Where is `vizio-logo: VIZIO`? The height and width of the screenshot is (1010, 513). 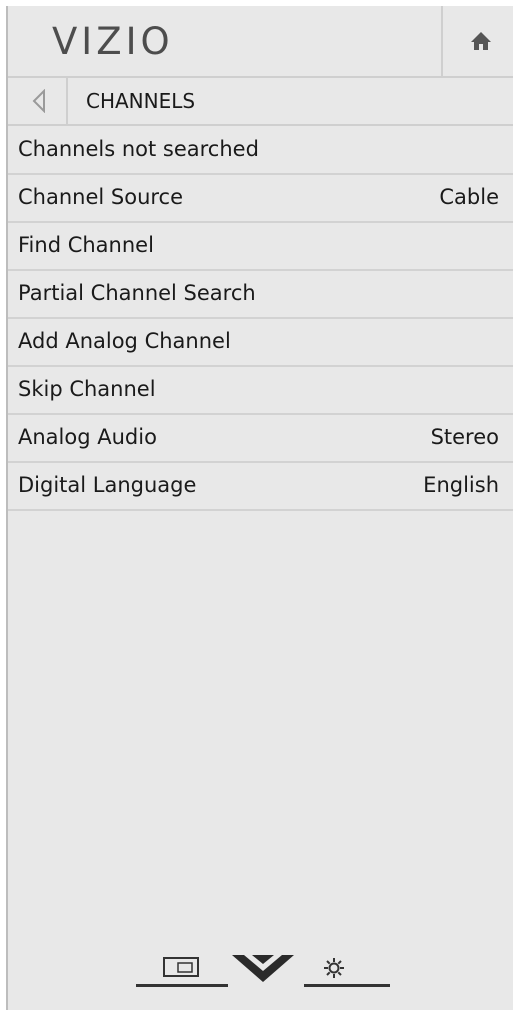 vizio-logo: VIZIO is located at coordinates (113, 41).